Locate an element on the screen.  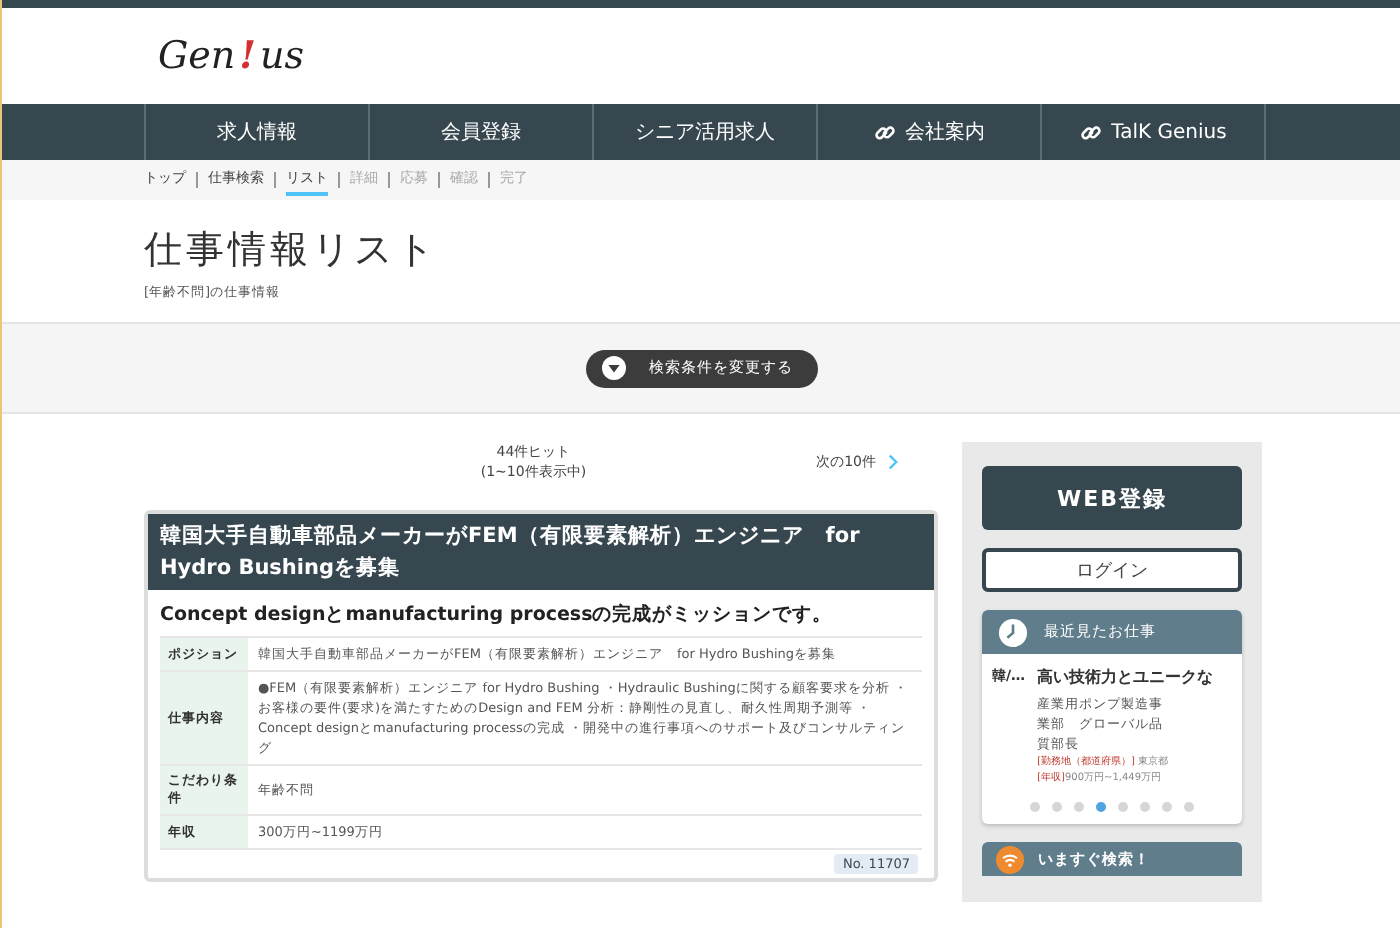
logo: Gen!us is located at coordinates (231, 56).